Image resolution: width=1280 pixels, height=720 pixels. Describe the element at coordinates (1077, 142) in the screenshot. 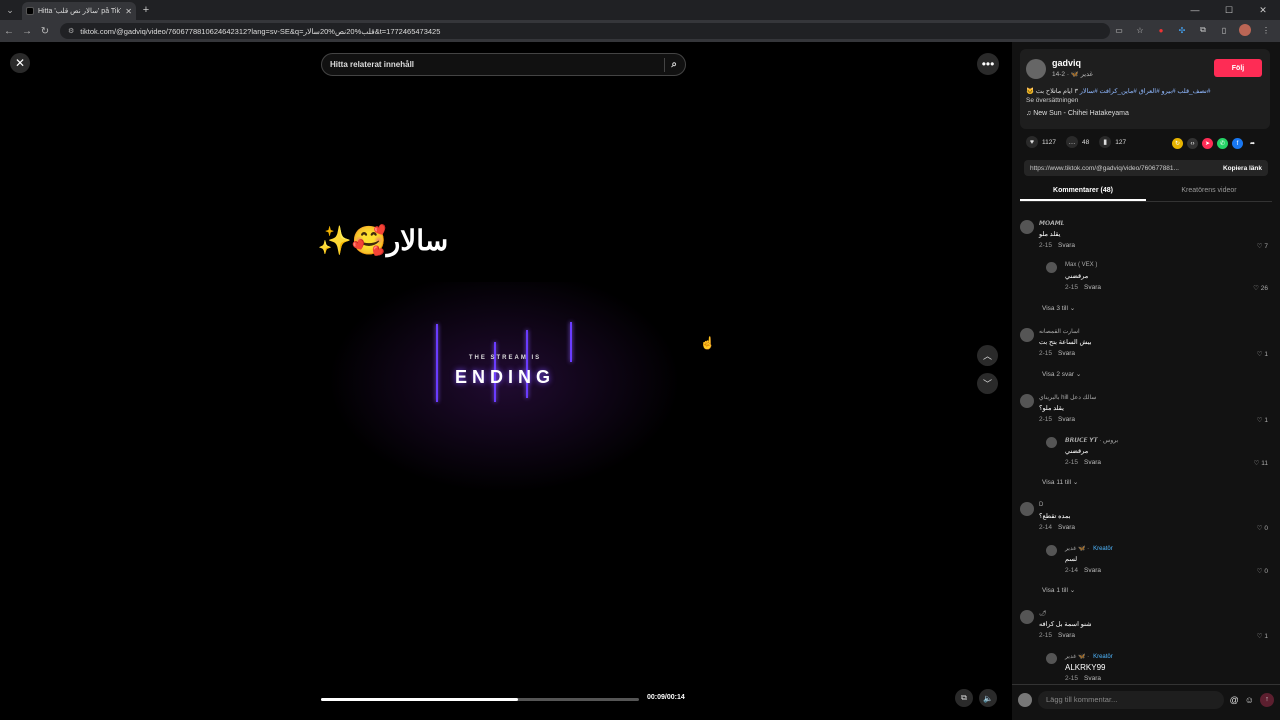

I see `comment-stat: … 48` at that location.